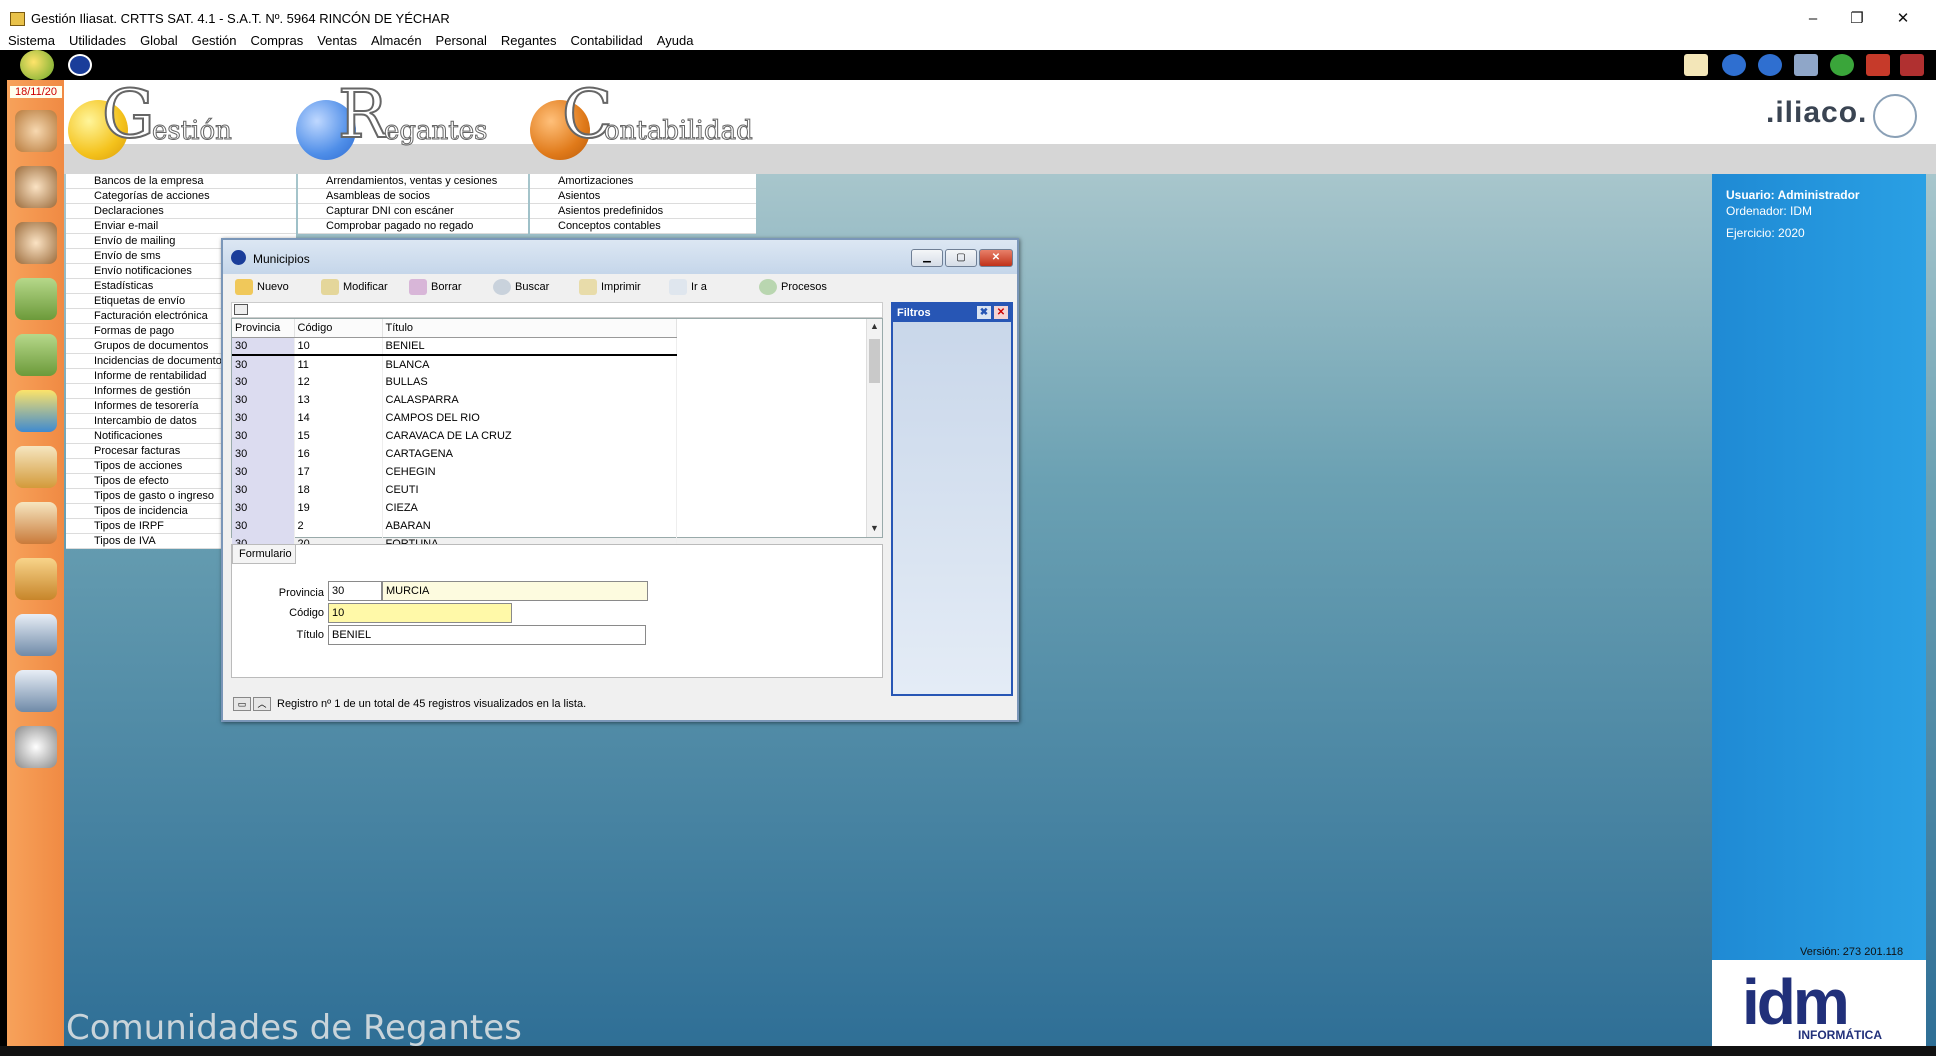 This screenshot has width=1936, height=1056. Describe the element at coordinates (914, 313) in the screenshot. I see `filters-title: Filtros` at that location.